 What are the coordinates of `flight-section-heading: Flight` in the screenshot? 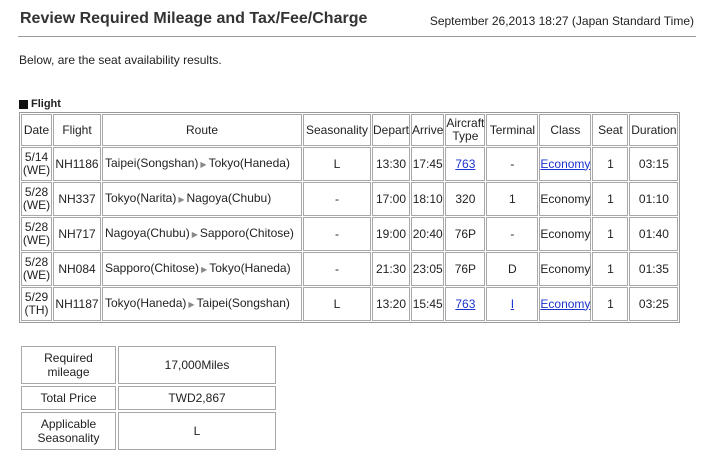 It's located at (40, 104).